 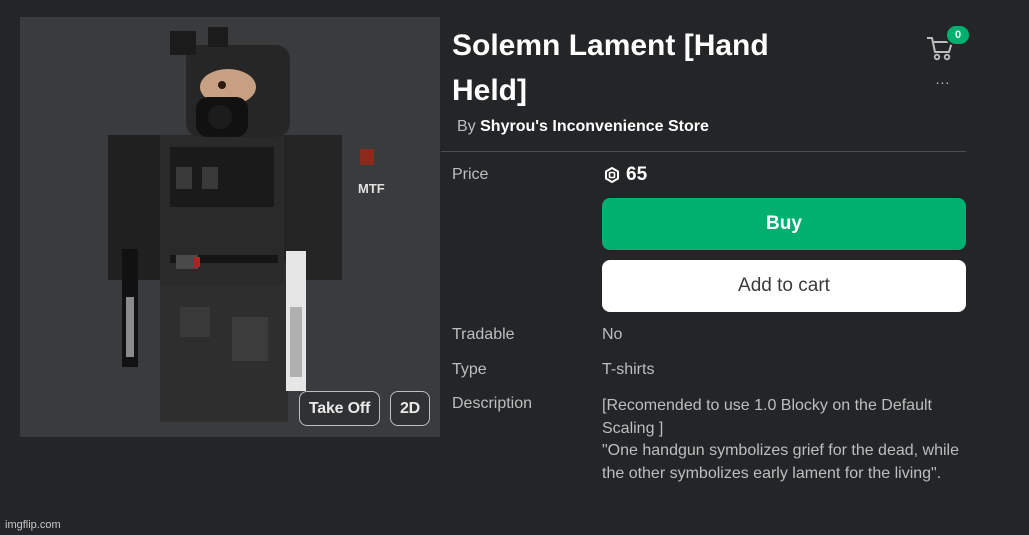 What do you see at coordinates (492, 403) in the screenshot?
I see `description-label: Description` at bounding box center [492, 403].